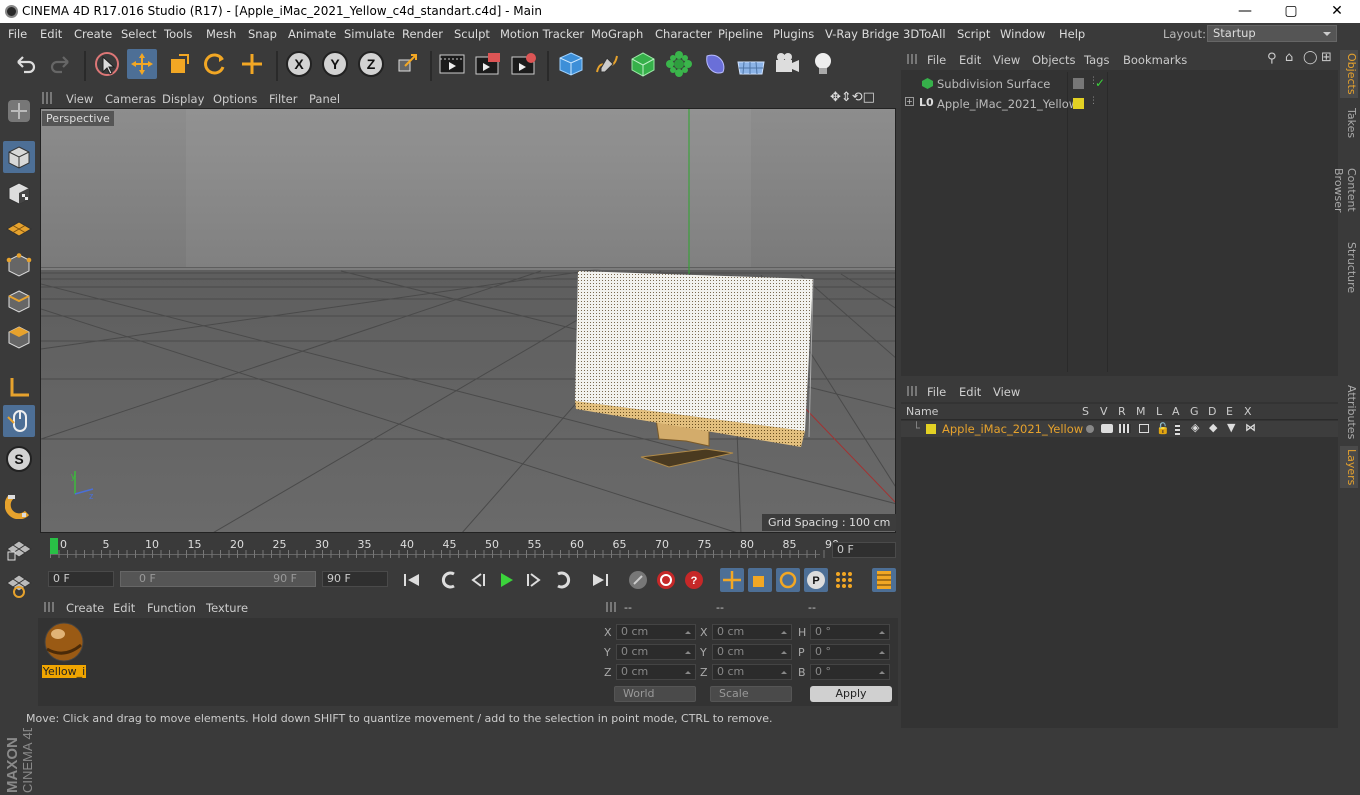  What do you see at coordinates (468, 551) in the screenshot?
I see `timeline-ruler: 051015202530354045505560657075808590 0 F` at bounding box center [468, 551].